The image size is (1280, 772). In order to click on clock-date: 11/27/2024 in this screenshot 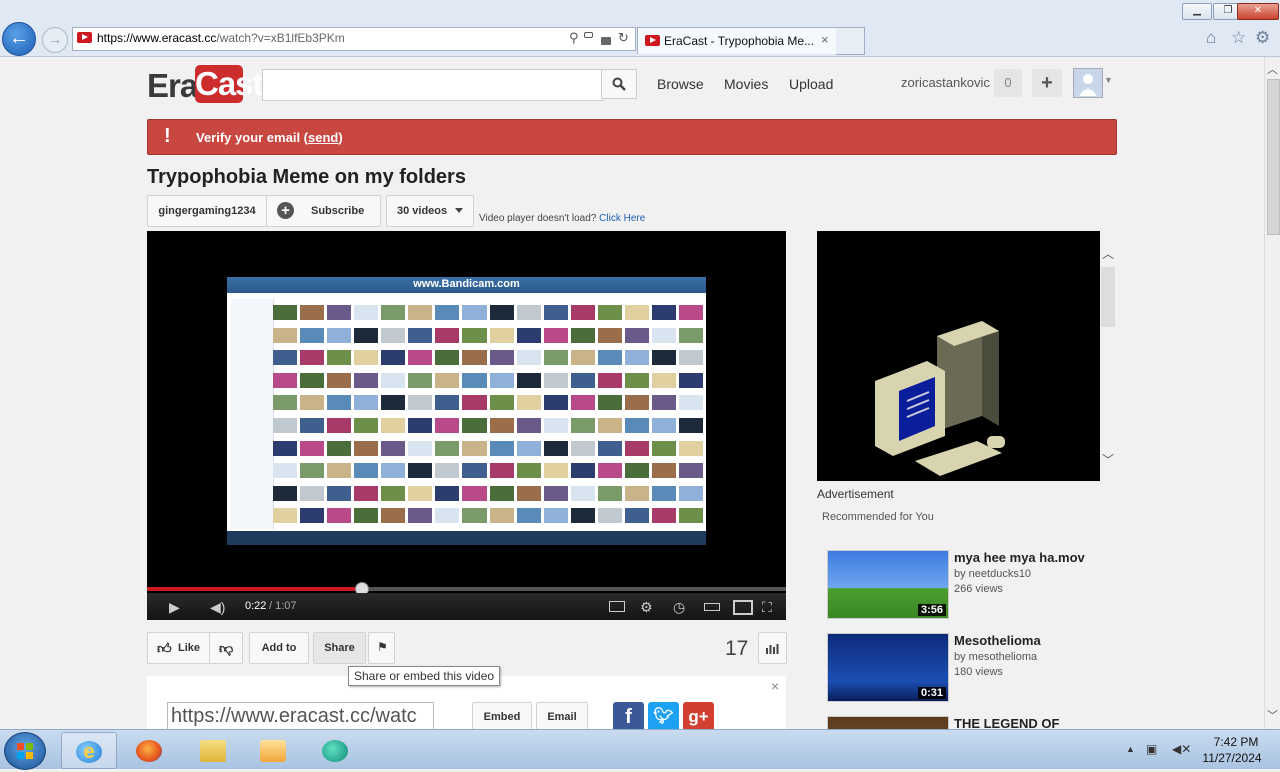, I will do `click(1232, 758)`.